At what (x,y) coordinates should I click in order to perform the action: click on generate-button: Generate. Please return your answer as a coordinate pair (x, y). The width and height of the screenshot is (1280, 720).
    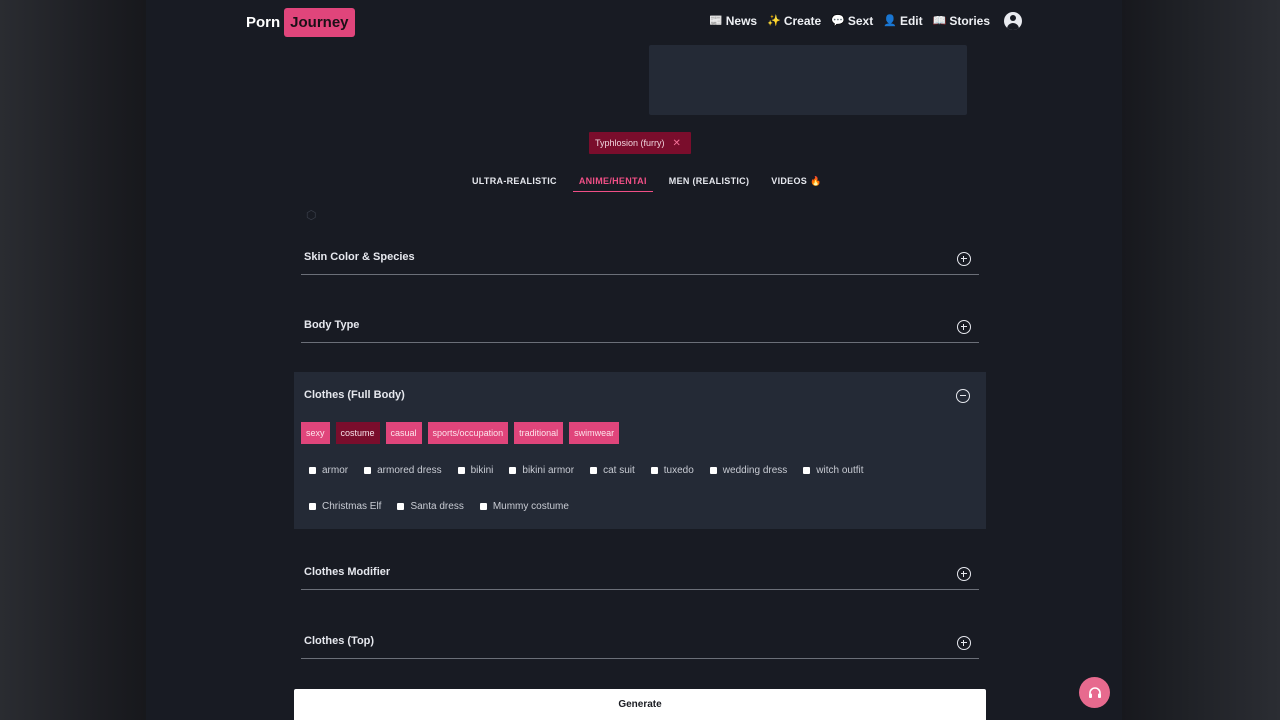
    Looking at the image, I should click on (640, 704).